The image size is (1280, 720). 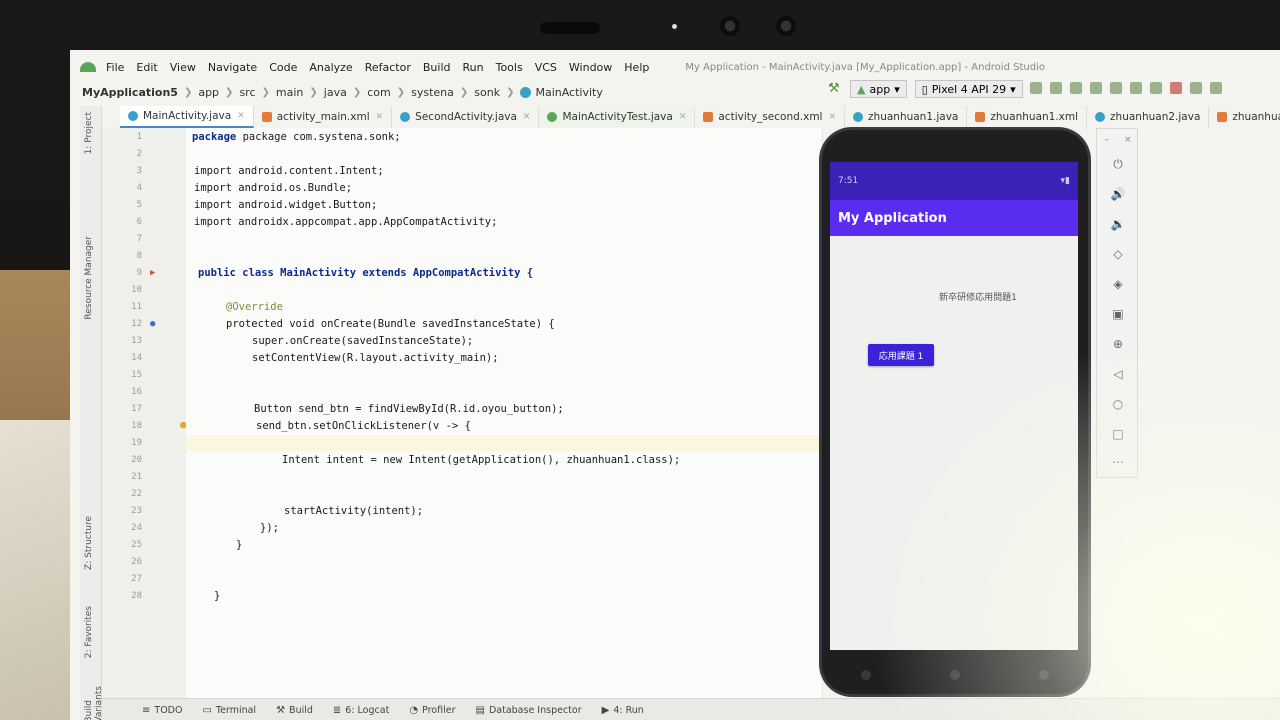 I want to click on recents-icon, so click(x=1043, y=675).